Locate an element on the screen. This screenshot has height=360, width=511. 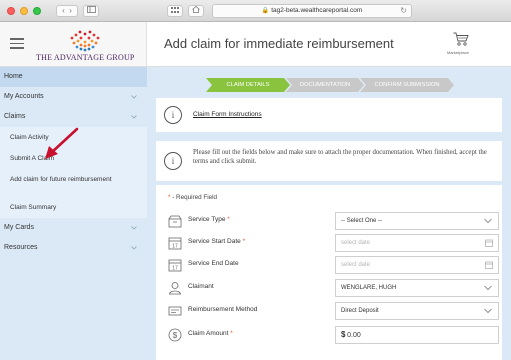
window-controls is located at coordinates (24, 11).